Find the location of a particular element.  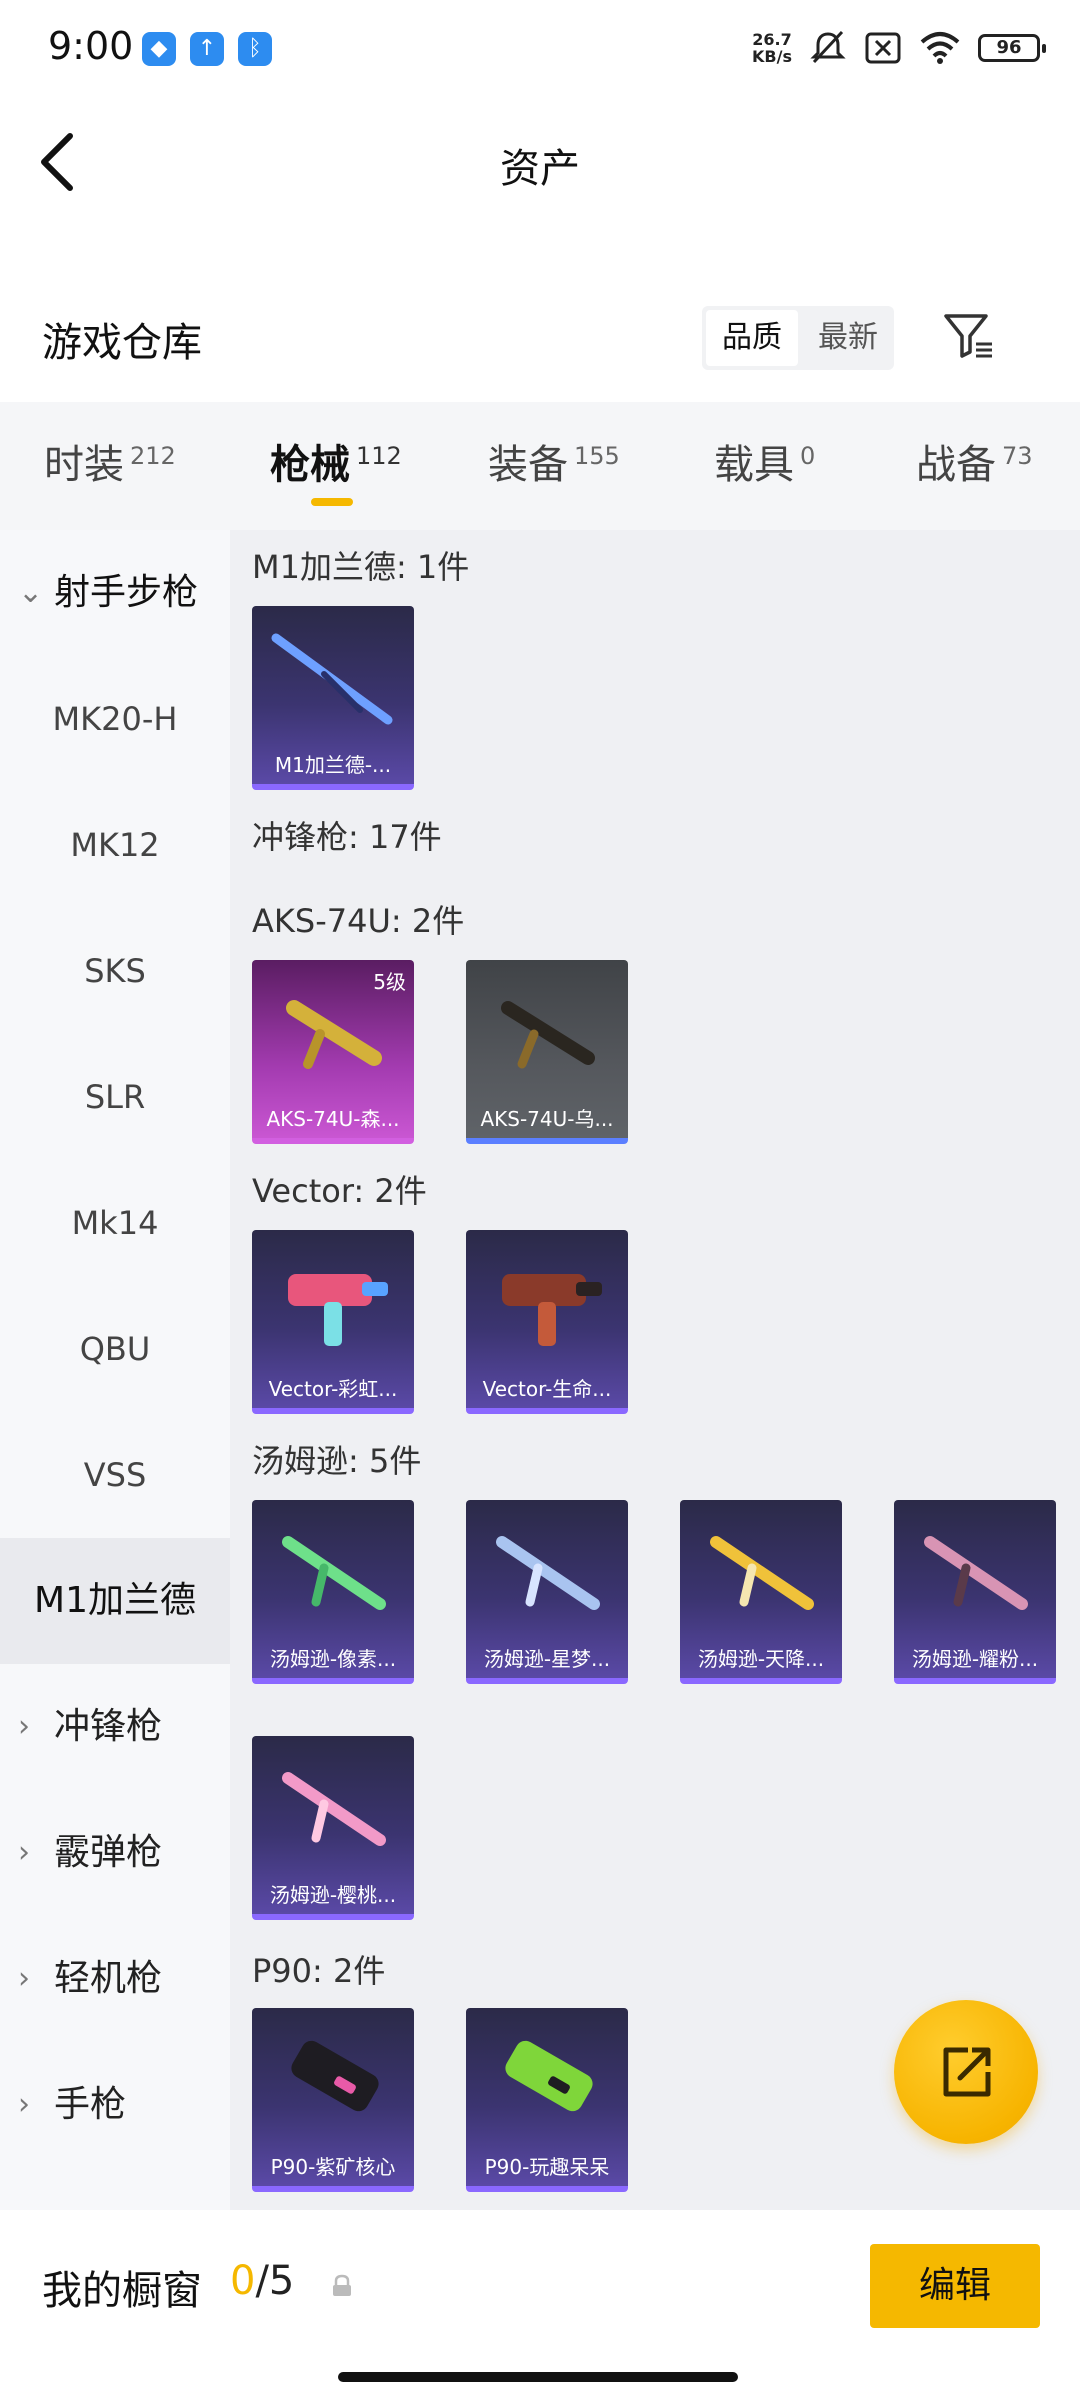

filter-button is located at coordinates (968, 336).